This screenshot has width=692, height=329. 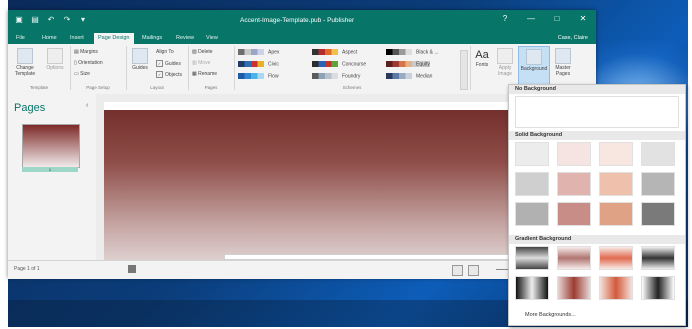 What do you see at coordinates (273, 76) in the screenshot?
I see `scheme-name: Flow` at bounding box center [273, 76].